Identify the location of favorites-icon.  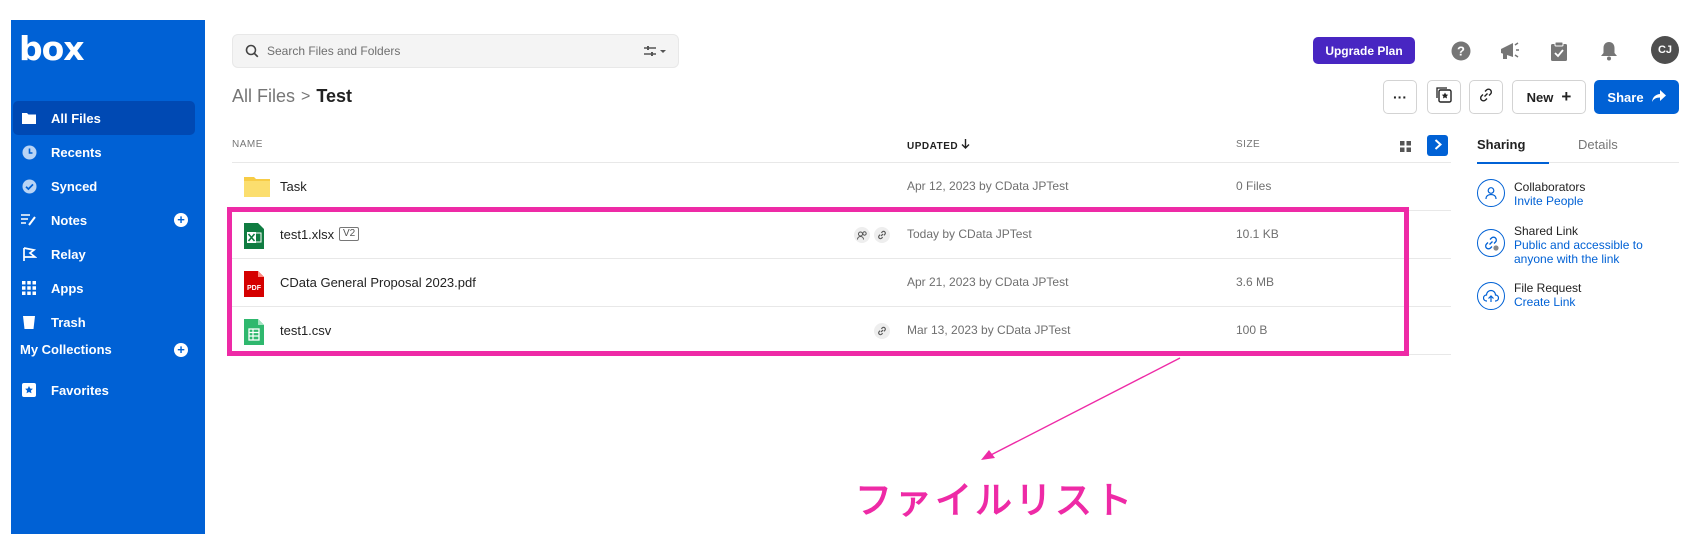
(29, 390).